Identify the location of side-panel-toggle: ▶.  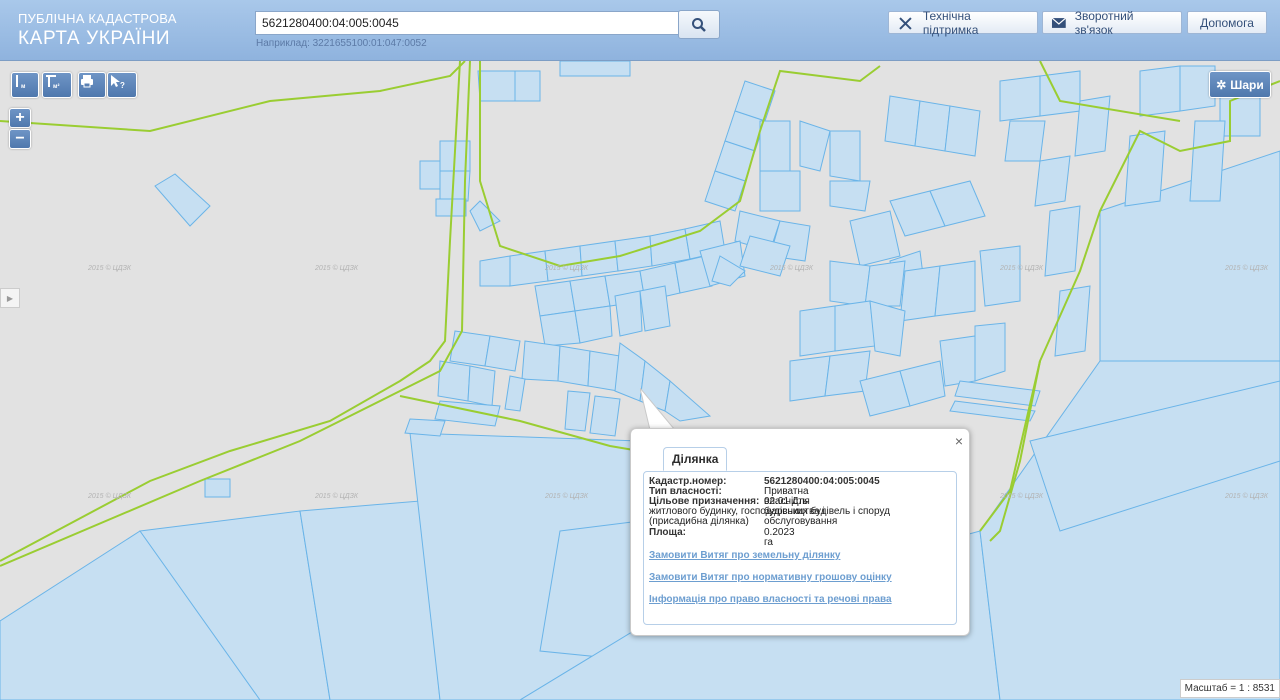
(10, 298).